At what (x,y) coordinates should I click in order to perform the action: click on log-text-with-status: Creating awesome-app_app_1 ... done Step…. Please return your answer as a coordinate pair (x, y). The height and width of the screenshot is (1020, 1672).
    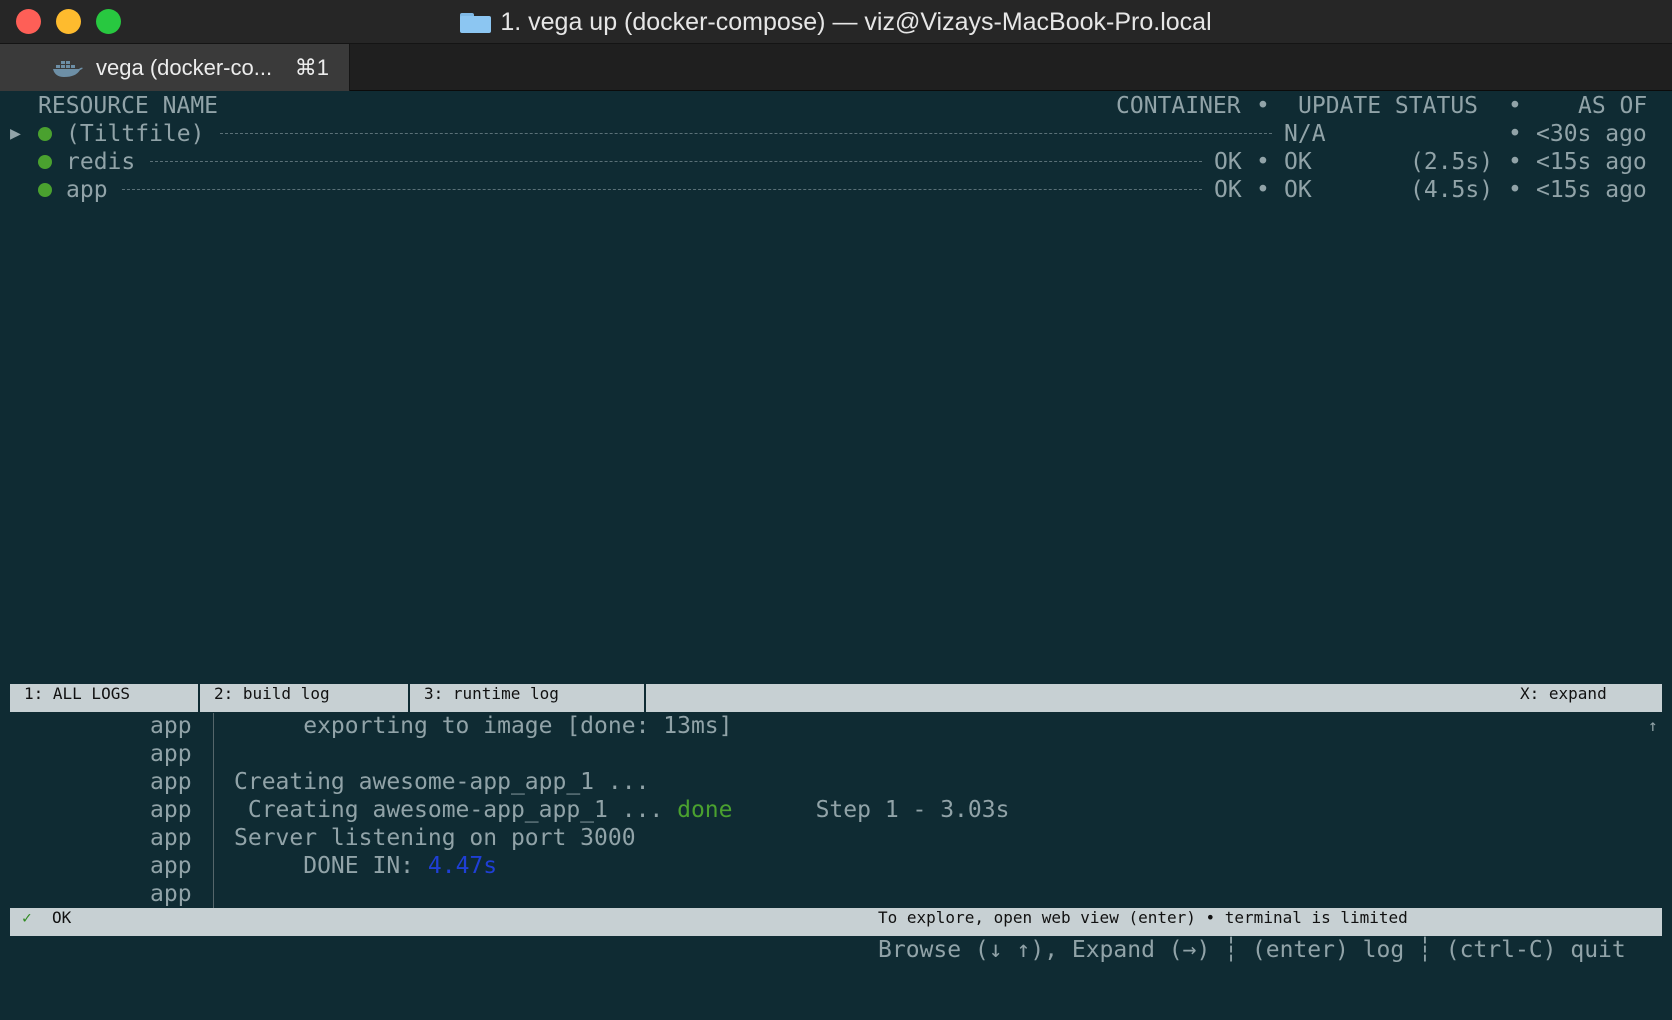
    Looking at the image, I should click on (622, 810).